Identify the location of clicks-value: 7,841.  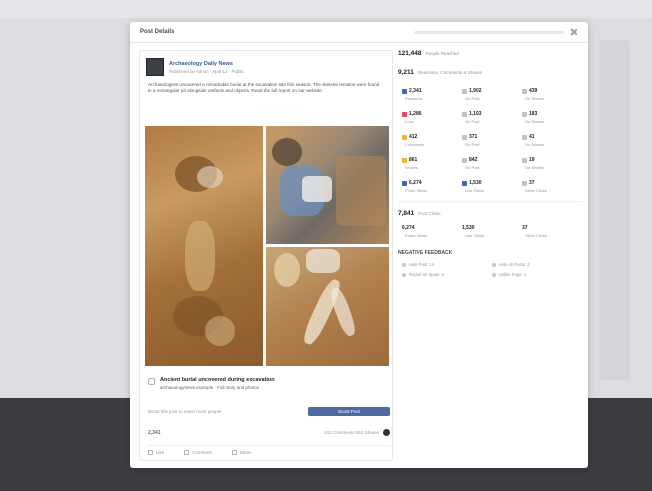
(406, 213).